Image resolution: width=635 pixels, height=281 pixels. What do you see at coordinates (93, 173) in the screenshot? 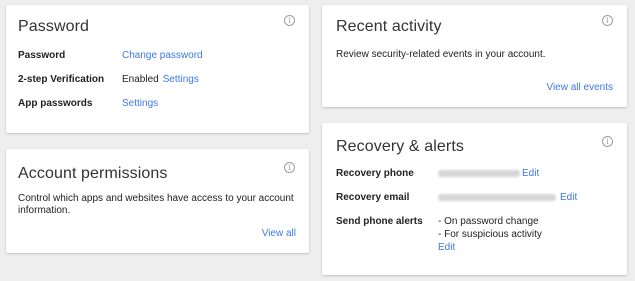
I see `permissions-card-title: Account permissions` at bounding box center [93, 173].